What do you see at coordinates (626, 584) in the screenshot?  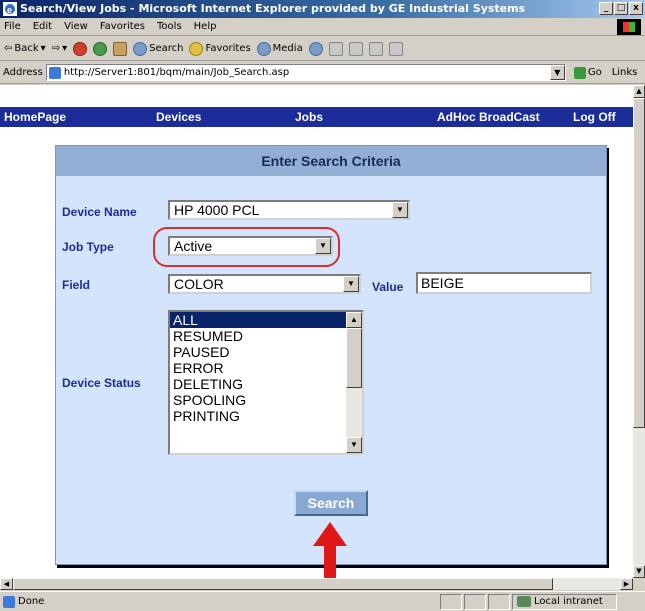 I see `scroll-right-icon: ▶` at bounding box center [626, 584].